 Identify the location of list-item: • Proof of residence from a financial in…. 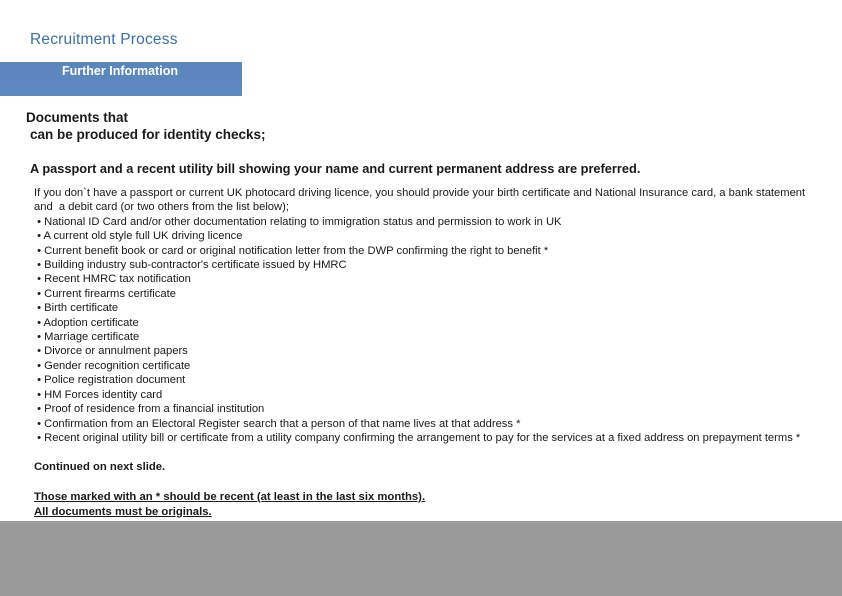
(149, 409).